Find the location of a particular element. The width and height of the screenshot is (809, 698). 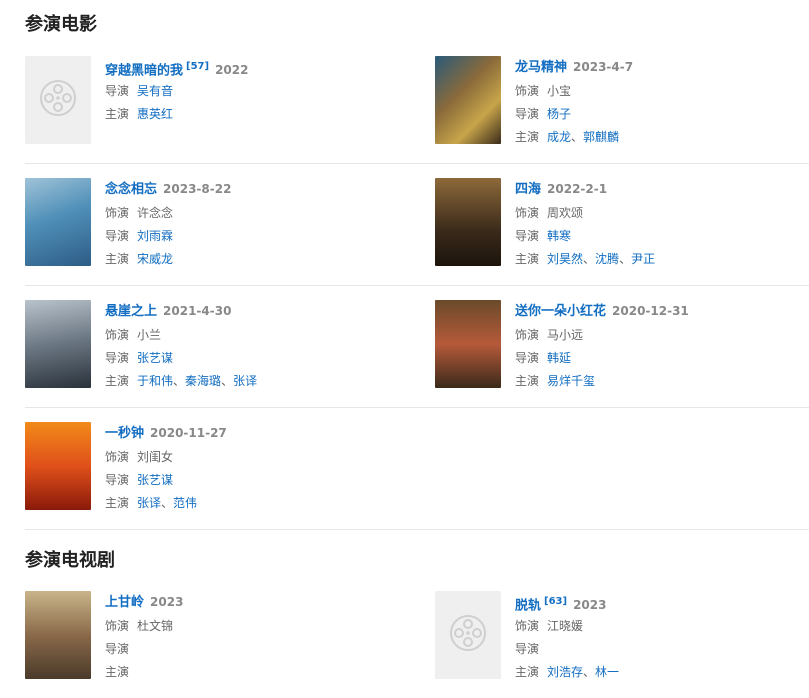

cast-member-link: 刘浩存 is located at coordinates (565, 672).